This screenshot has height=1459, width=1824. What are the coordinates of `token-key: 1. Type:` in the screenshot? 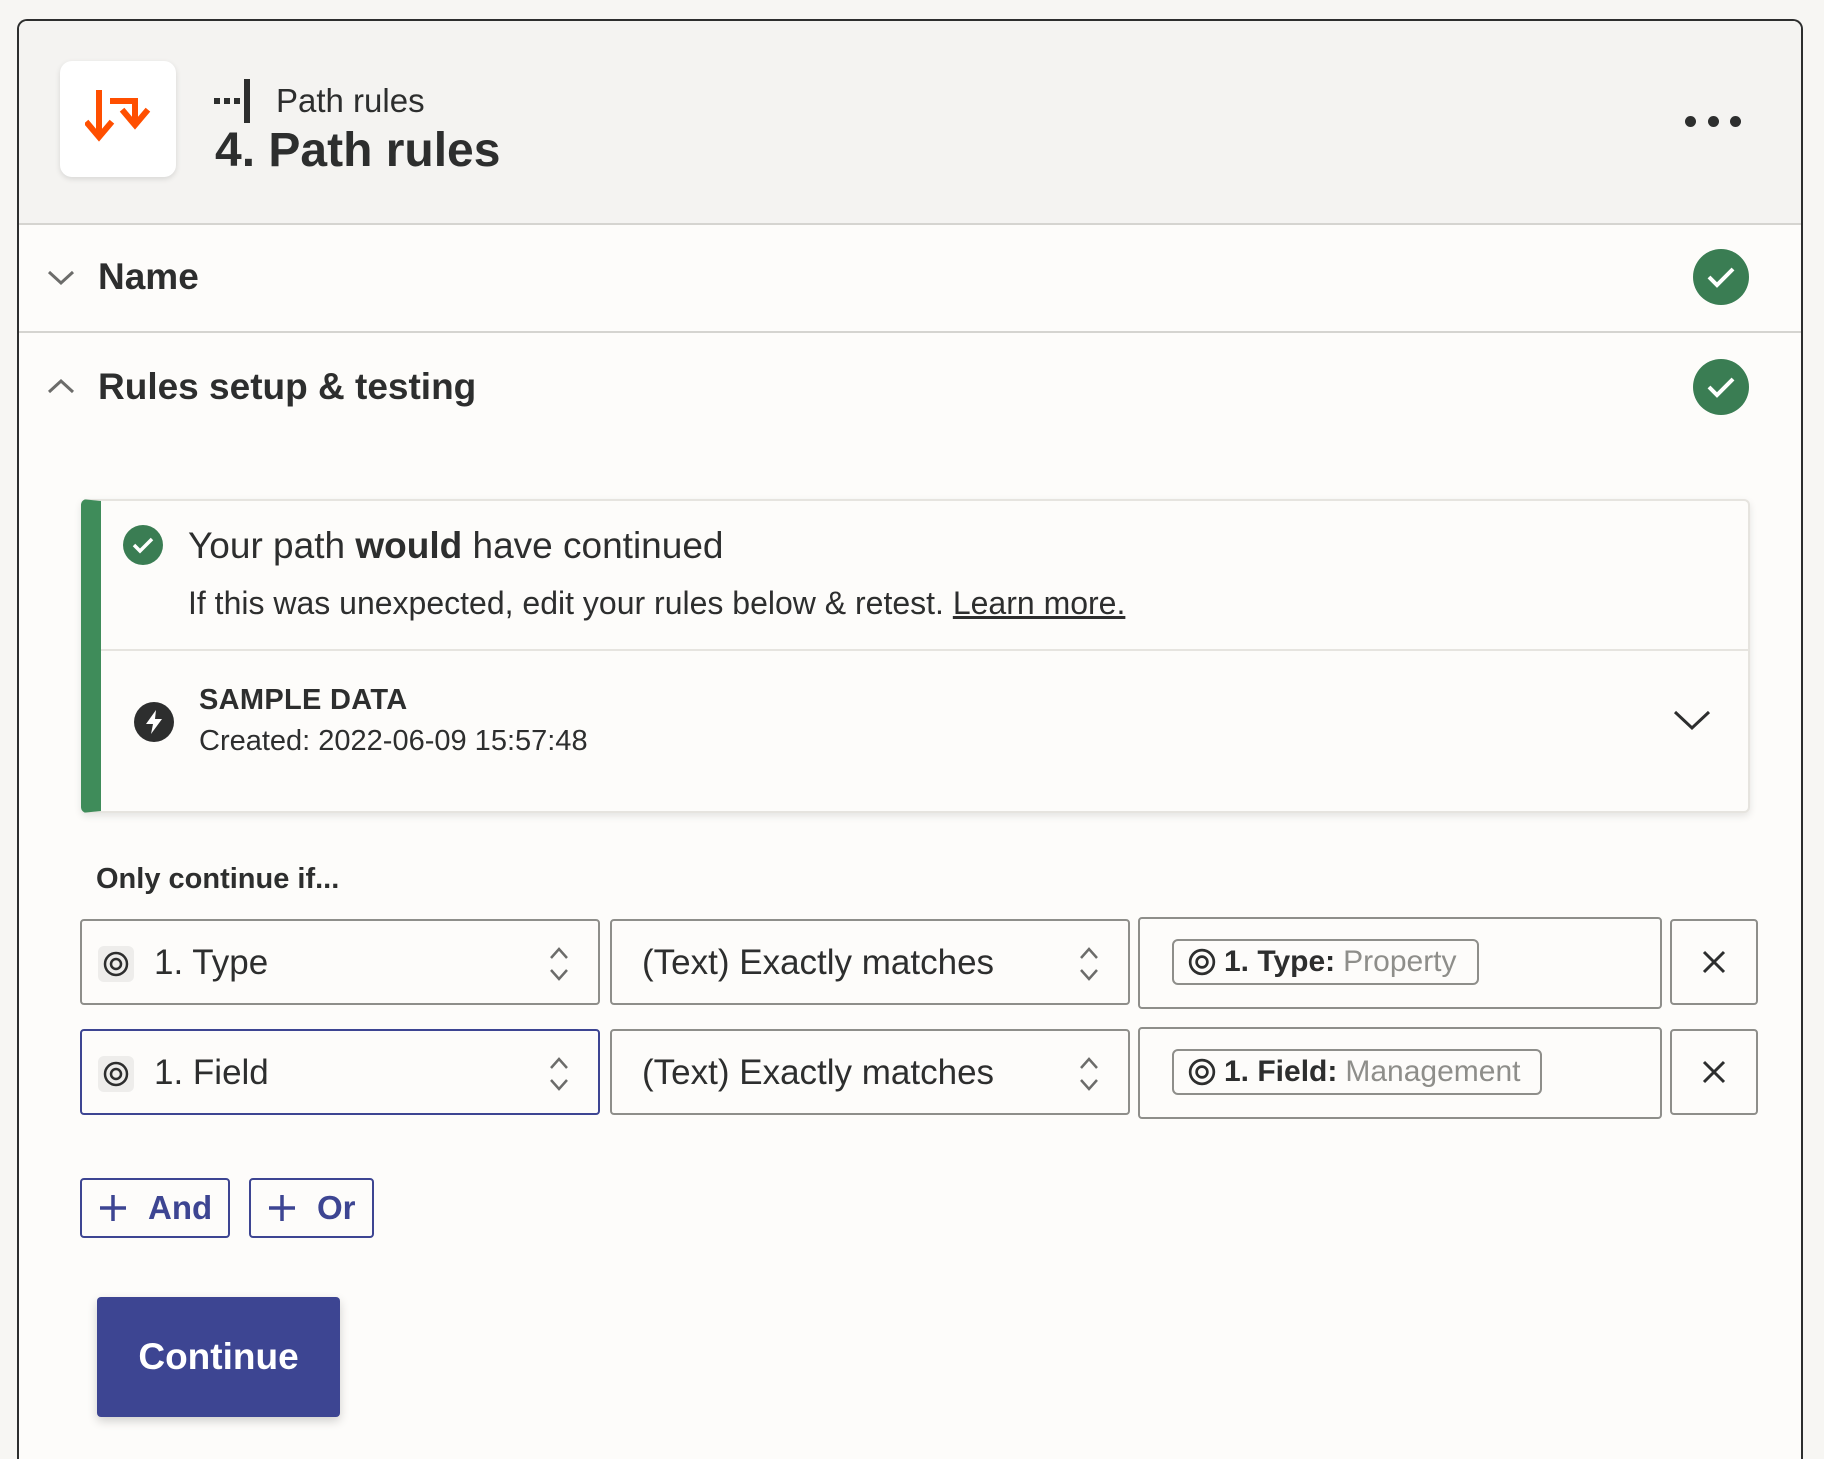 It's located at (1280, 961).